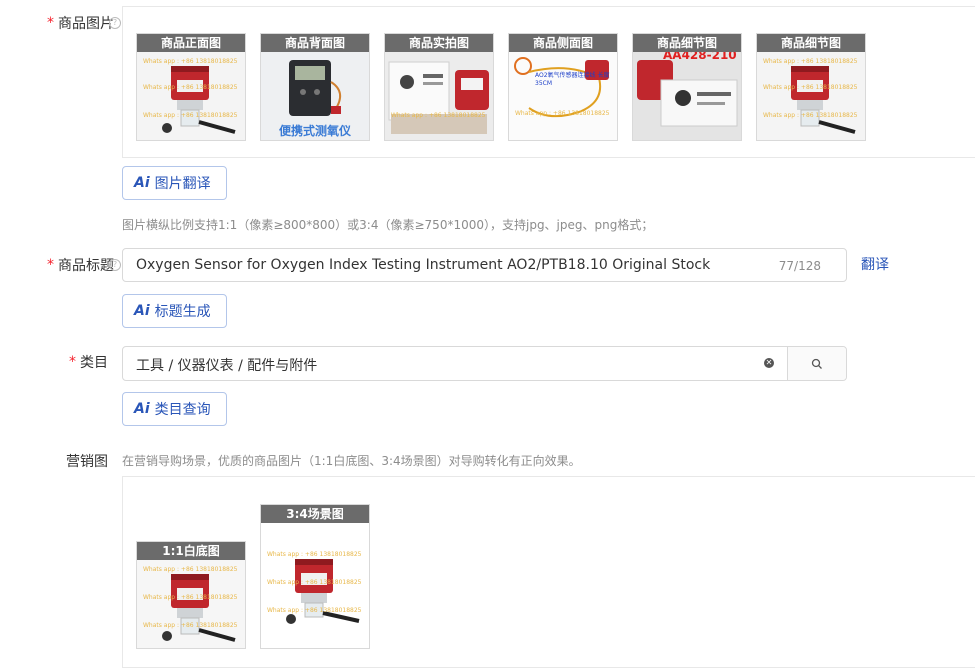 This screenshot has width=975, height=670. Describe the element at coordinates (439, 96) in the screenshot. I see `packaging-thumbnail: Whats app : +86 13818018825` at that location.